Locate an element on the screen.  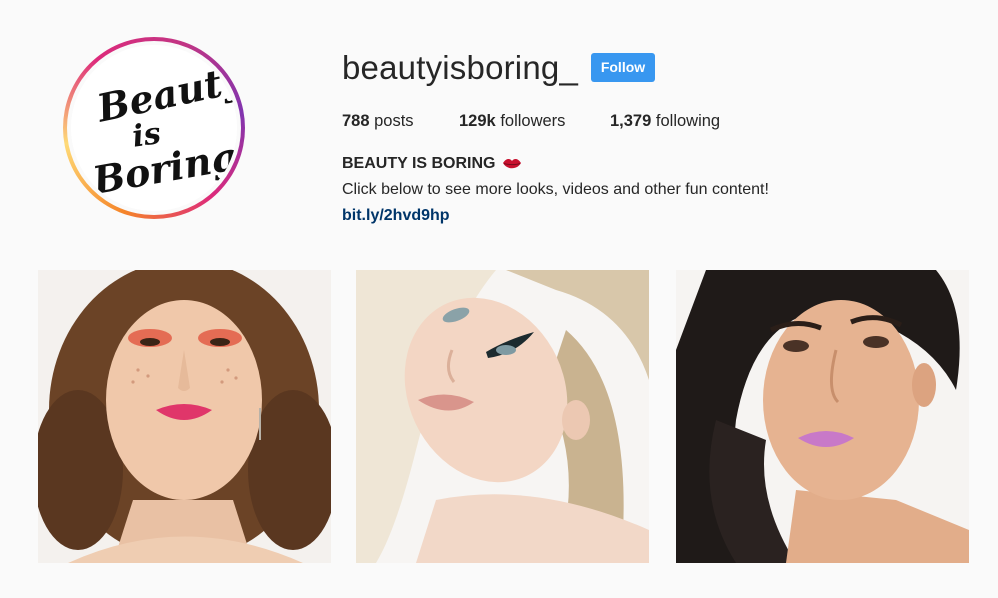
avatar-ring-gap: Beauty is Boring is located at coordinates (154, 128).